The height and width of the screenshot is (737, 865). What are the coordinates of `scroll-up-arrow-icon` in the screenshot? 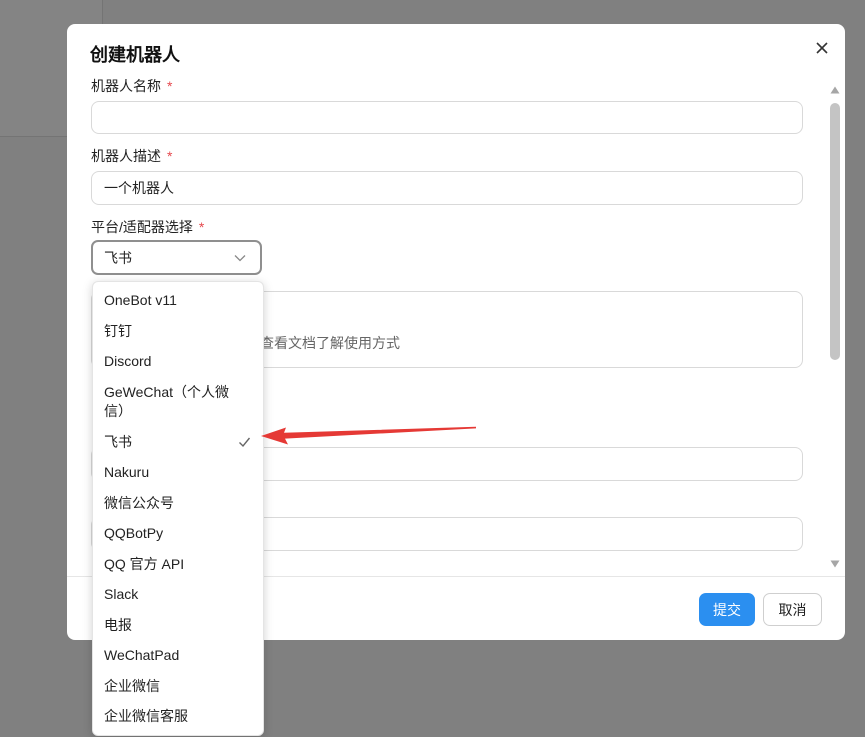 It's located at (835, 90).